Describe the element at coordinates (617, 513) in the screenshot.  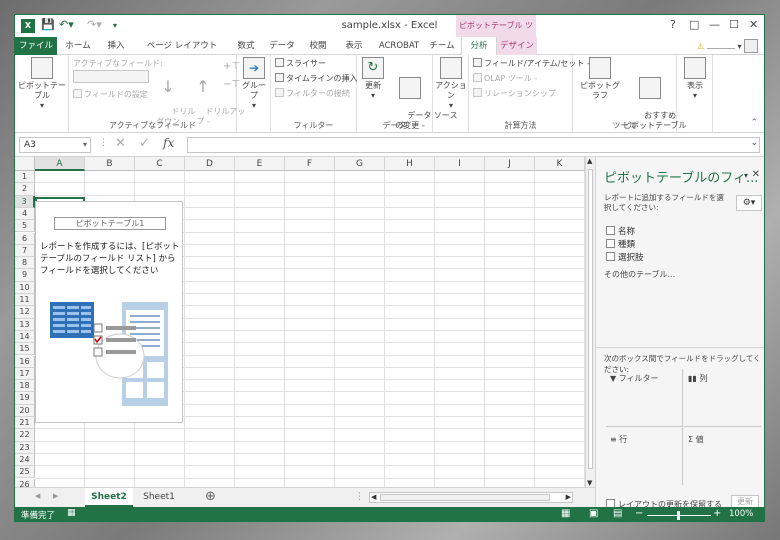
I see `page-break-view-icon: ▤` at that location.